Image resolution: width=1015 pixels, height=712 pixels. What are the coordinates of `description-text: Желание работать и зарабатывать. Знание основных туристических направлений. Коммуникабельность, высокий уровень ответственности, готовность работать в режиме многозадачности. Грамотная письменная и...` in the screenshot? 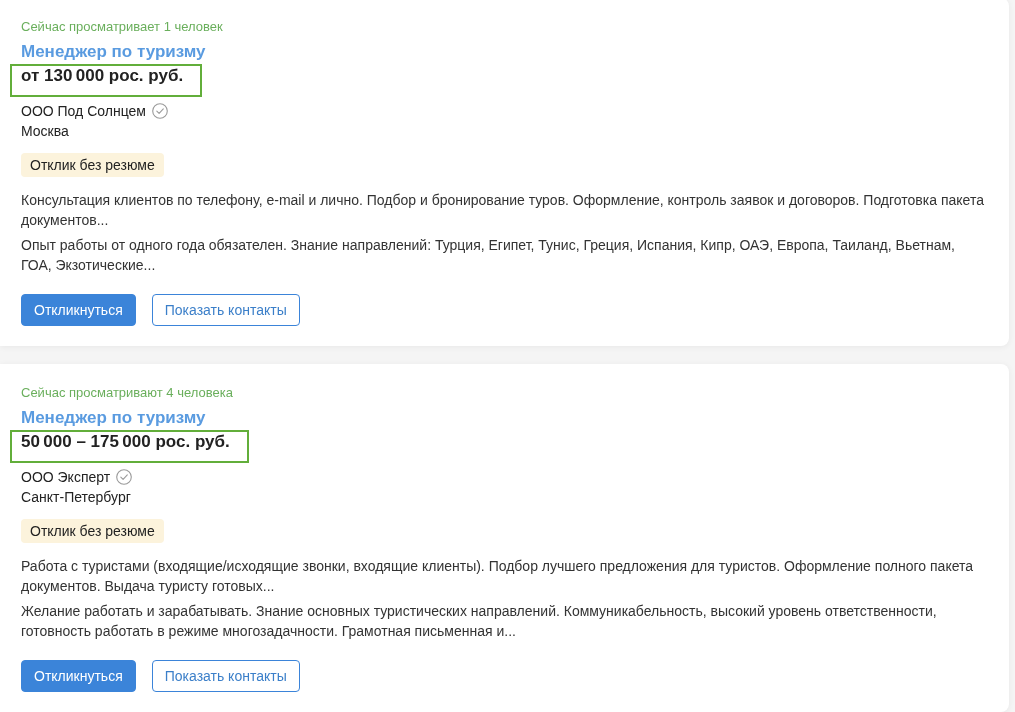 It's located at (479, 621).